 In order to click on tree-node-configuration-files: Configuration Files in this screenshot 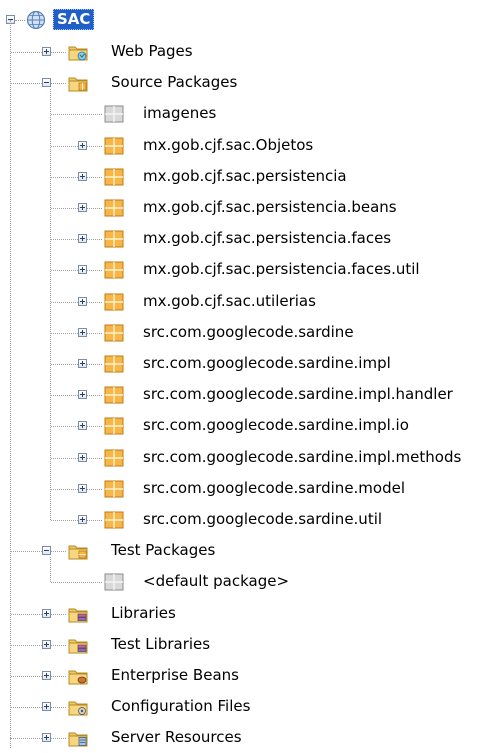, I will do `click(245, 707)`.